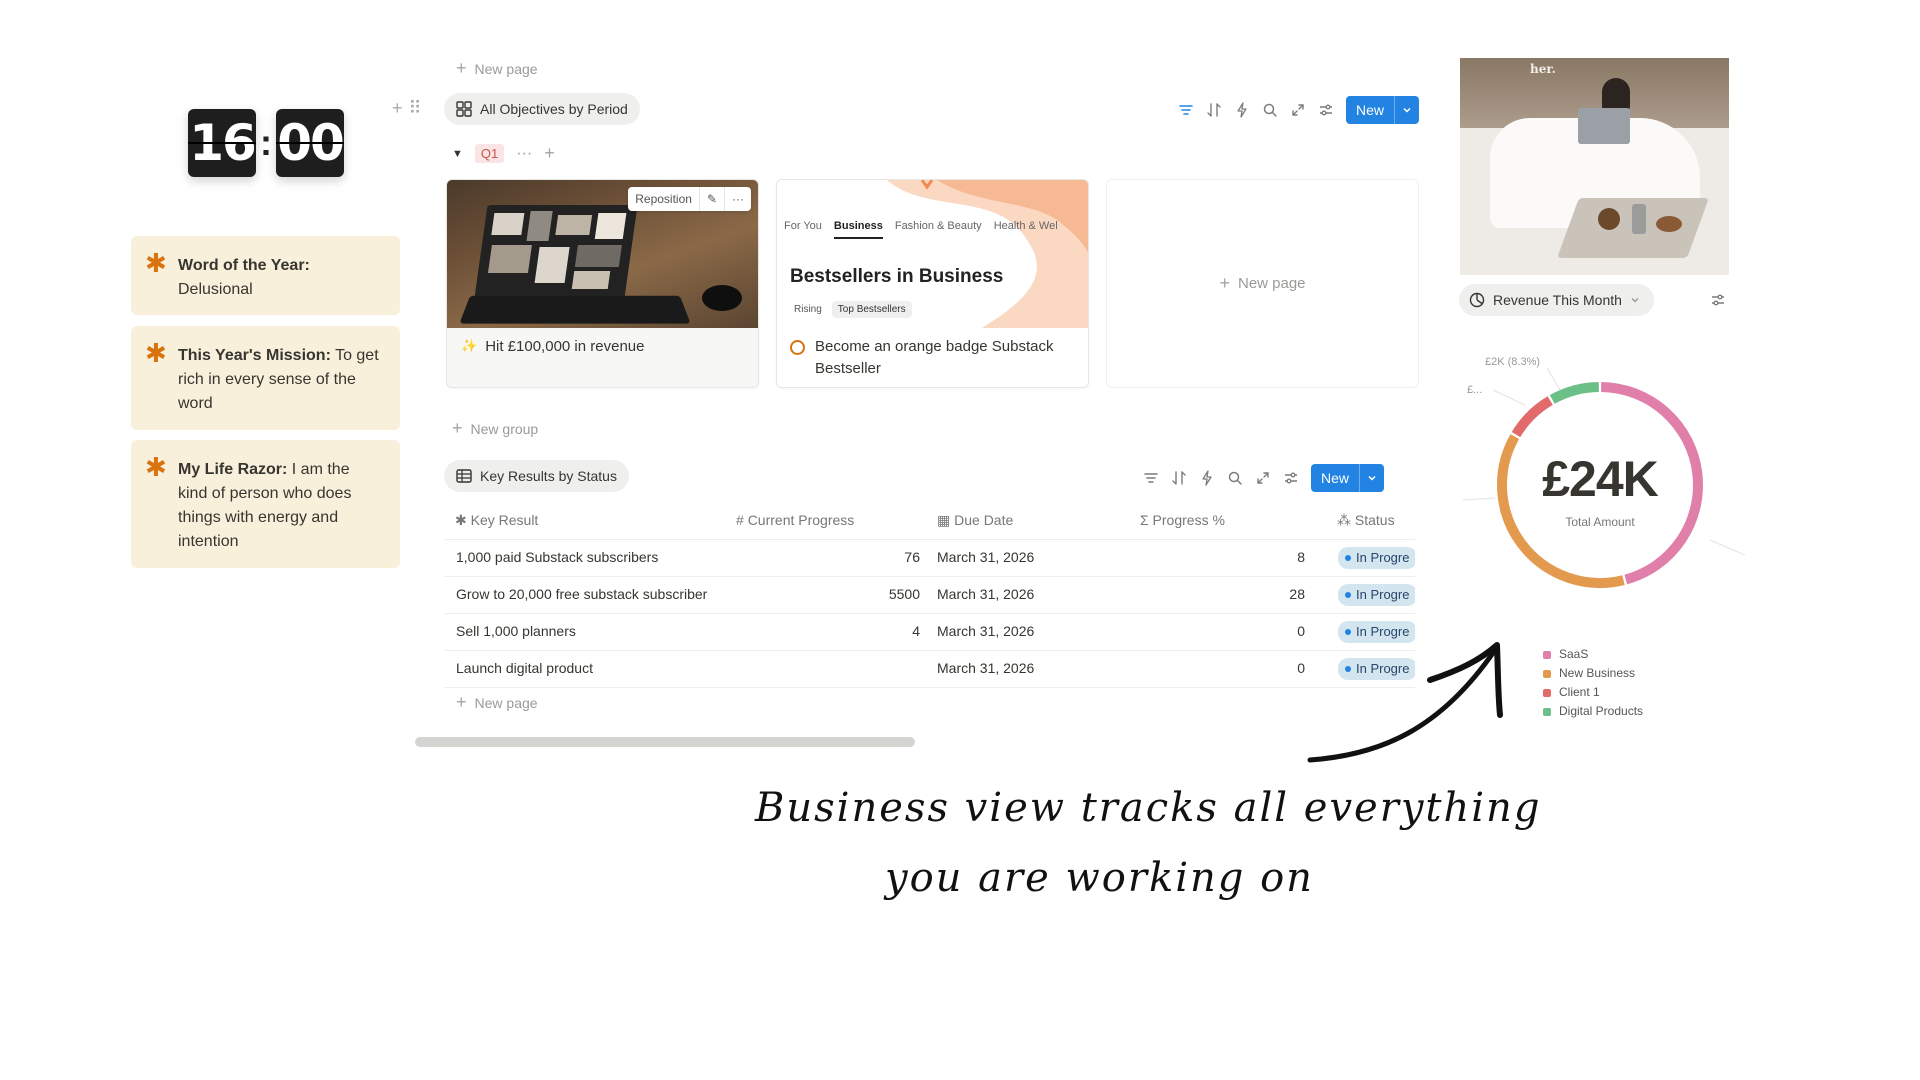 The width and height of the screenshot is (1920, 1080). What do you see at coordinates (1594, 166) in the screenshot?
I see `cover-photo-bedroom: her.` at bounding box center [1594, 166].